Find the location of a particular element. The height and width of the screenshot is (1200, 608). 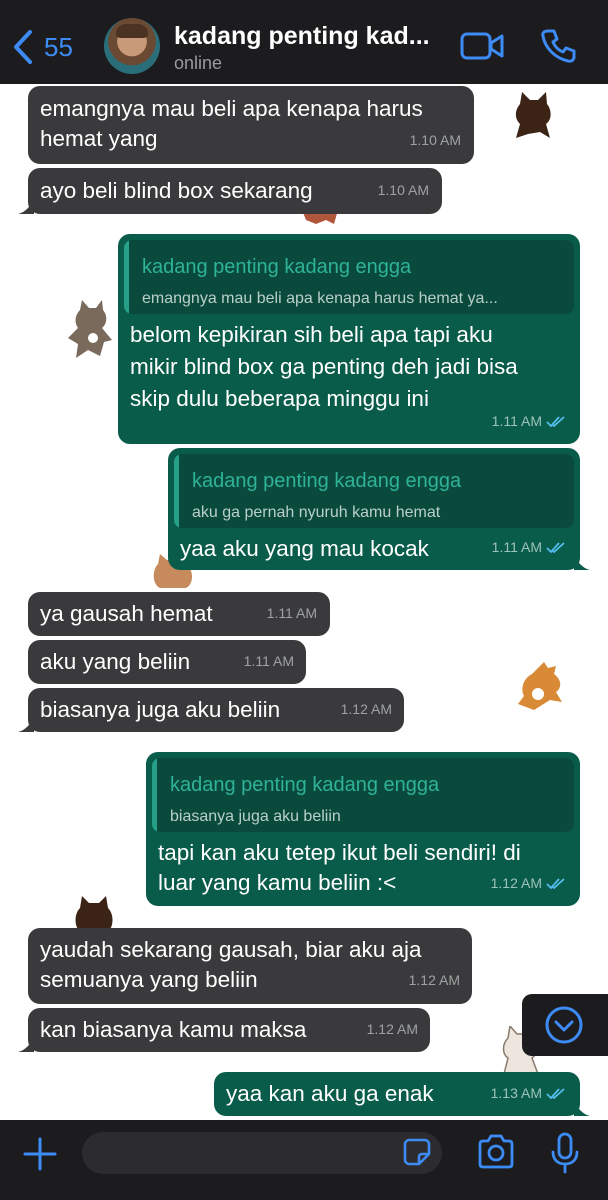

scroll-to-bottom-button is located at coordinates (565, 1025).